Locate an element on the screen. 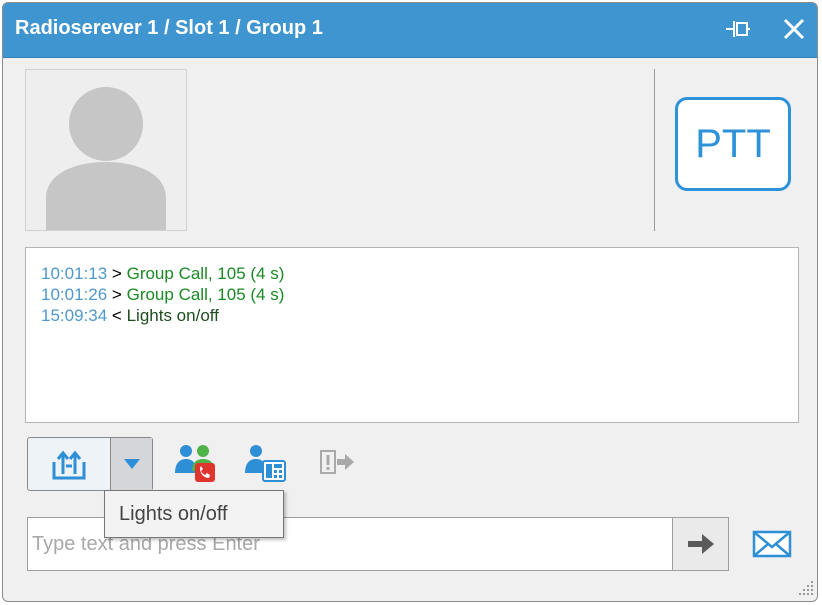  log-entry: 10:01:26 > Group Call, 105 (4 s) is located at coordinates (412, 294).